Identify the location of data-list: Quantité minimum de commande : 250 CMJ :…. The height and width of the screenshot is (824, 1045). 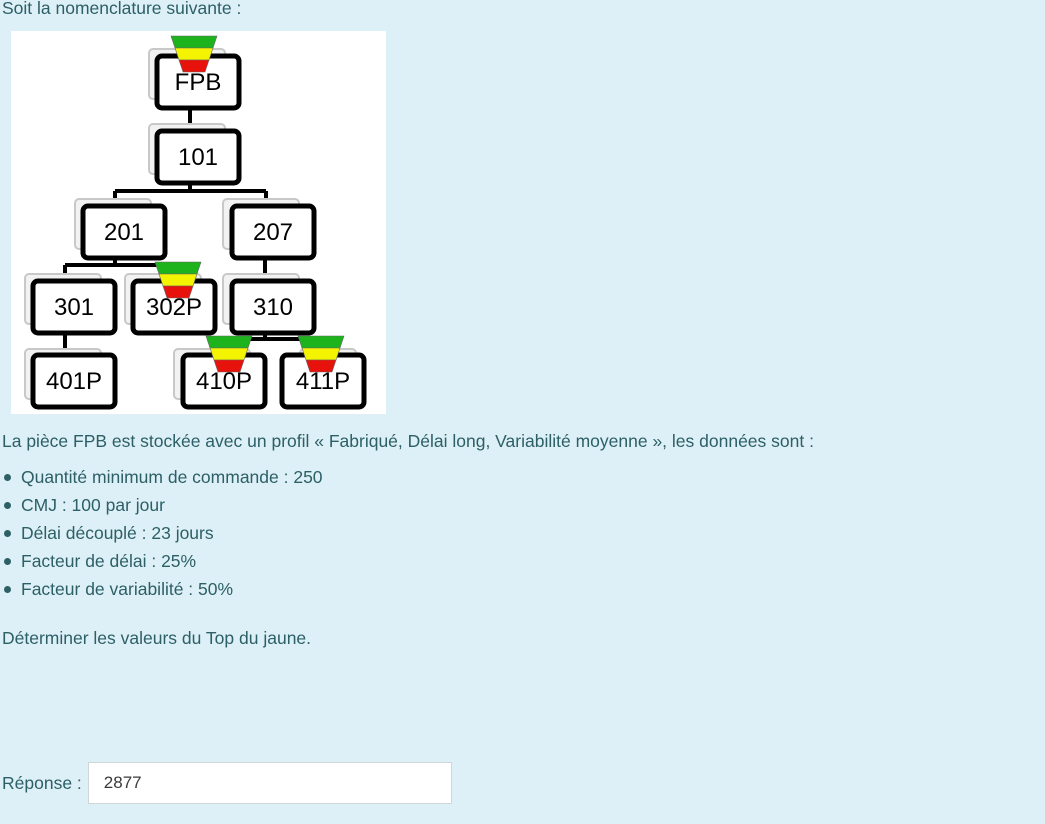
(161, 536).